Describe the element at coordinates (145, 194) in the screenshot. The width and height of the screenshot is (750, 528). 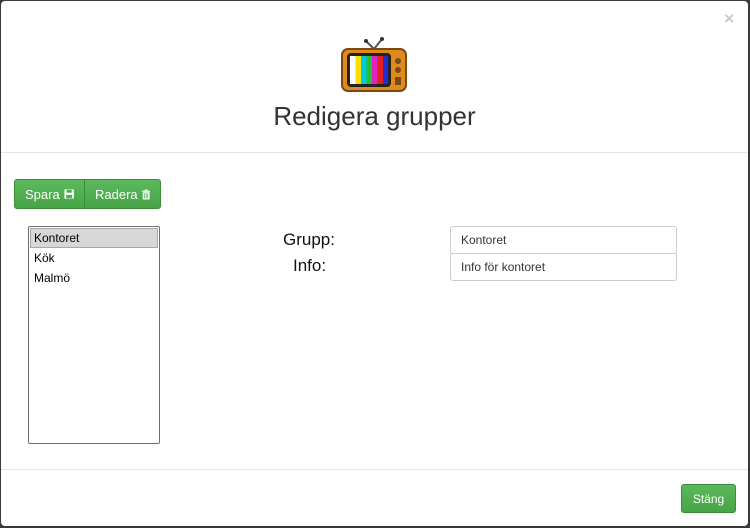
I see `trash-icon` at that location.